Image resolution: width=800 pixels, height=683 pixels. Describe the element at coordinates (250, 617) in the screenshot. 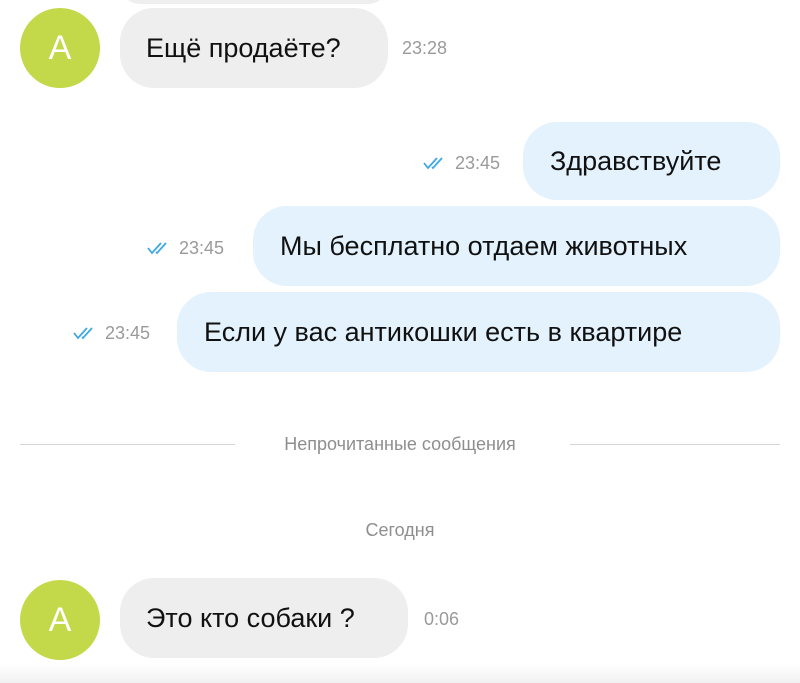

I see `message-text: Это кто собаки ?` at that location.